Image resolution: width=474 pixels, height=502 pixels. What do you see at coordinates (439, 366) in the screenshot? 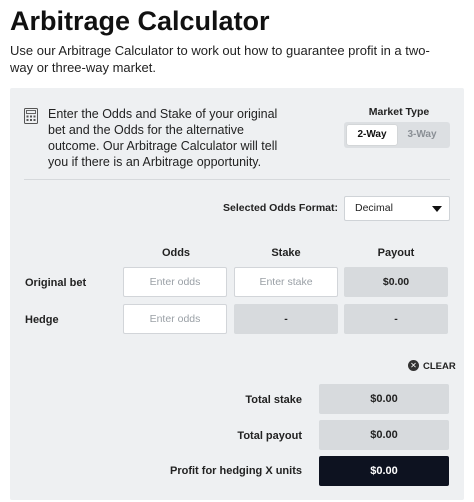
I see `clear-button: CLEAR` at bounding box center [439, 366].